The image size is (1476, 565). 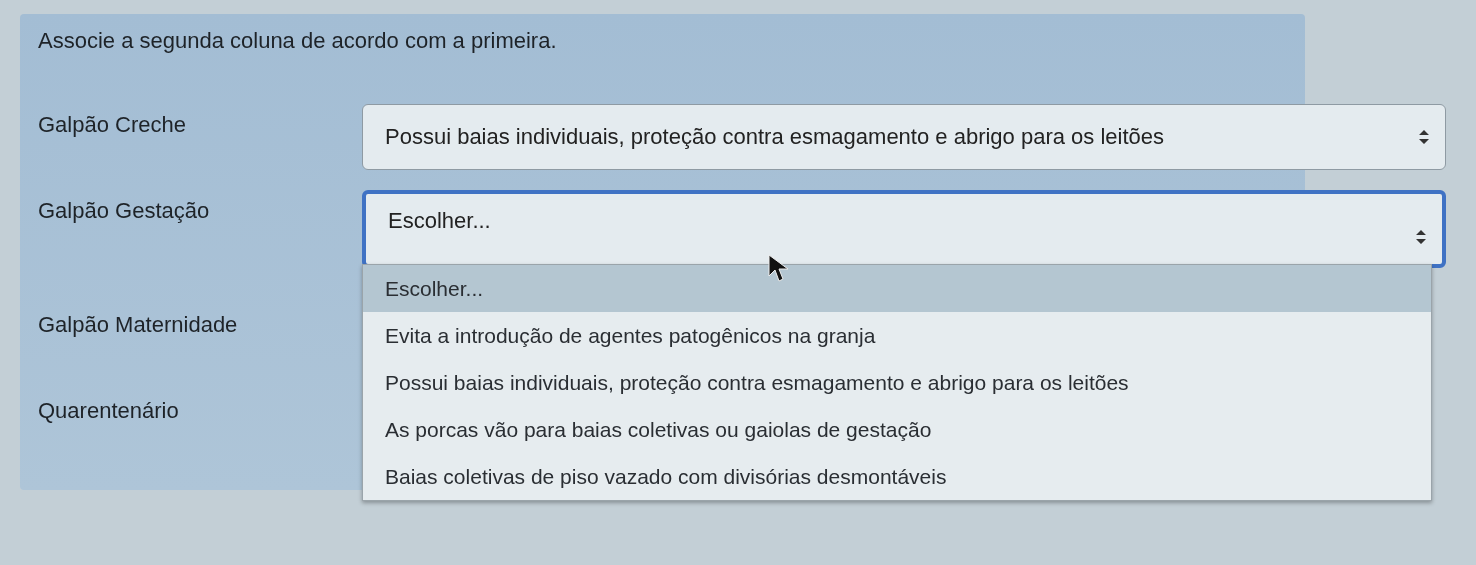 What do you see at coordinates (124, 210) in the screenshot?
I see `item-label: Galpão Gestação` at bounding box center [124, 210].